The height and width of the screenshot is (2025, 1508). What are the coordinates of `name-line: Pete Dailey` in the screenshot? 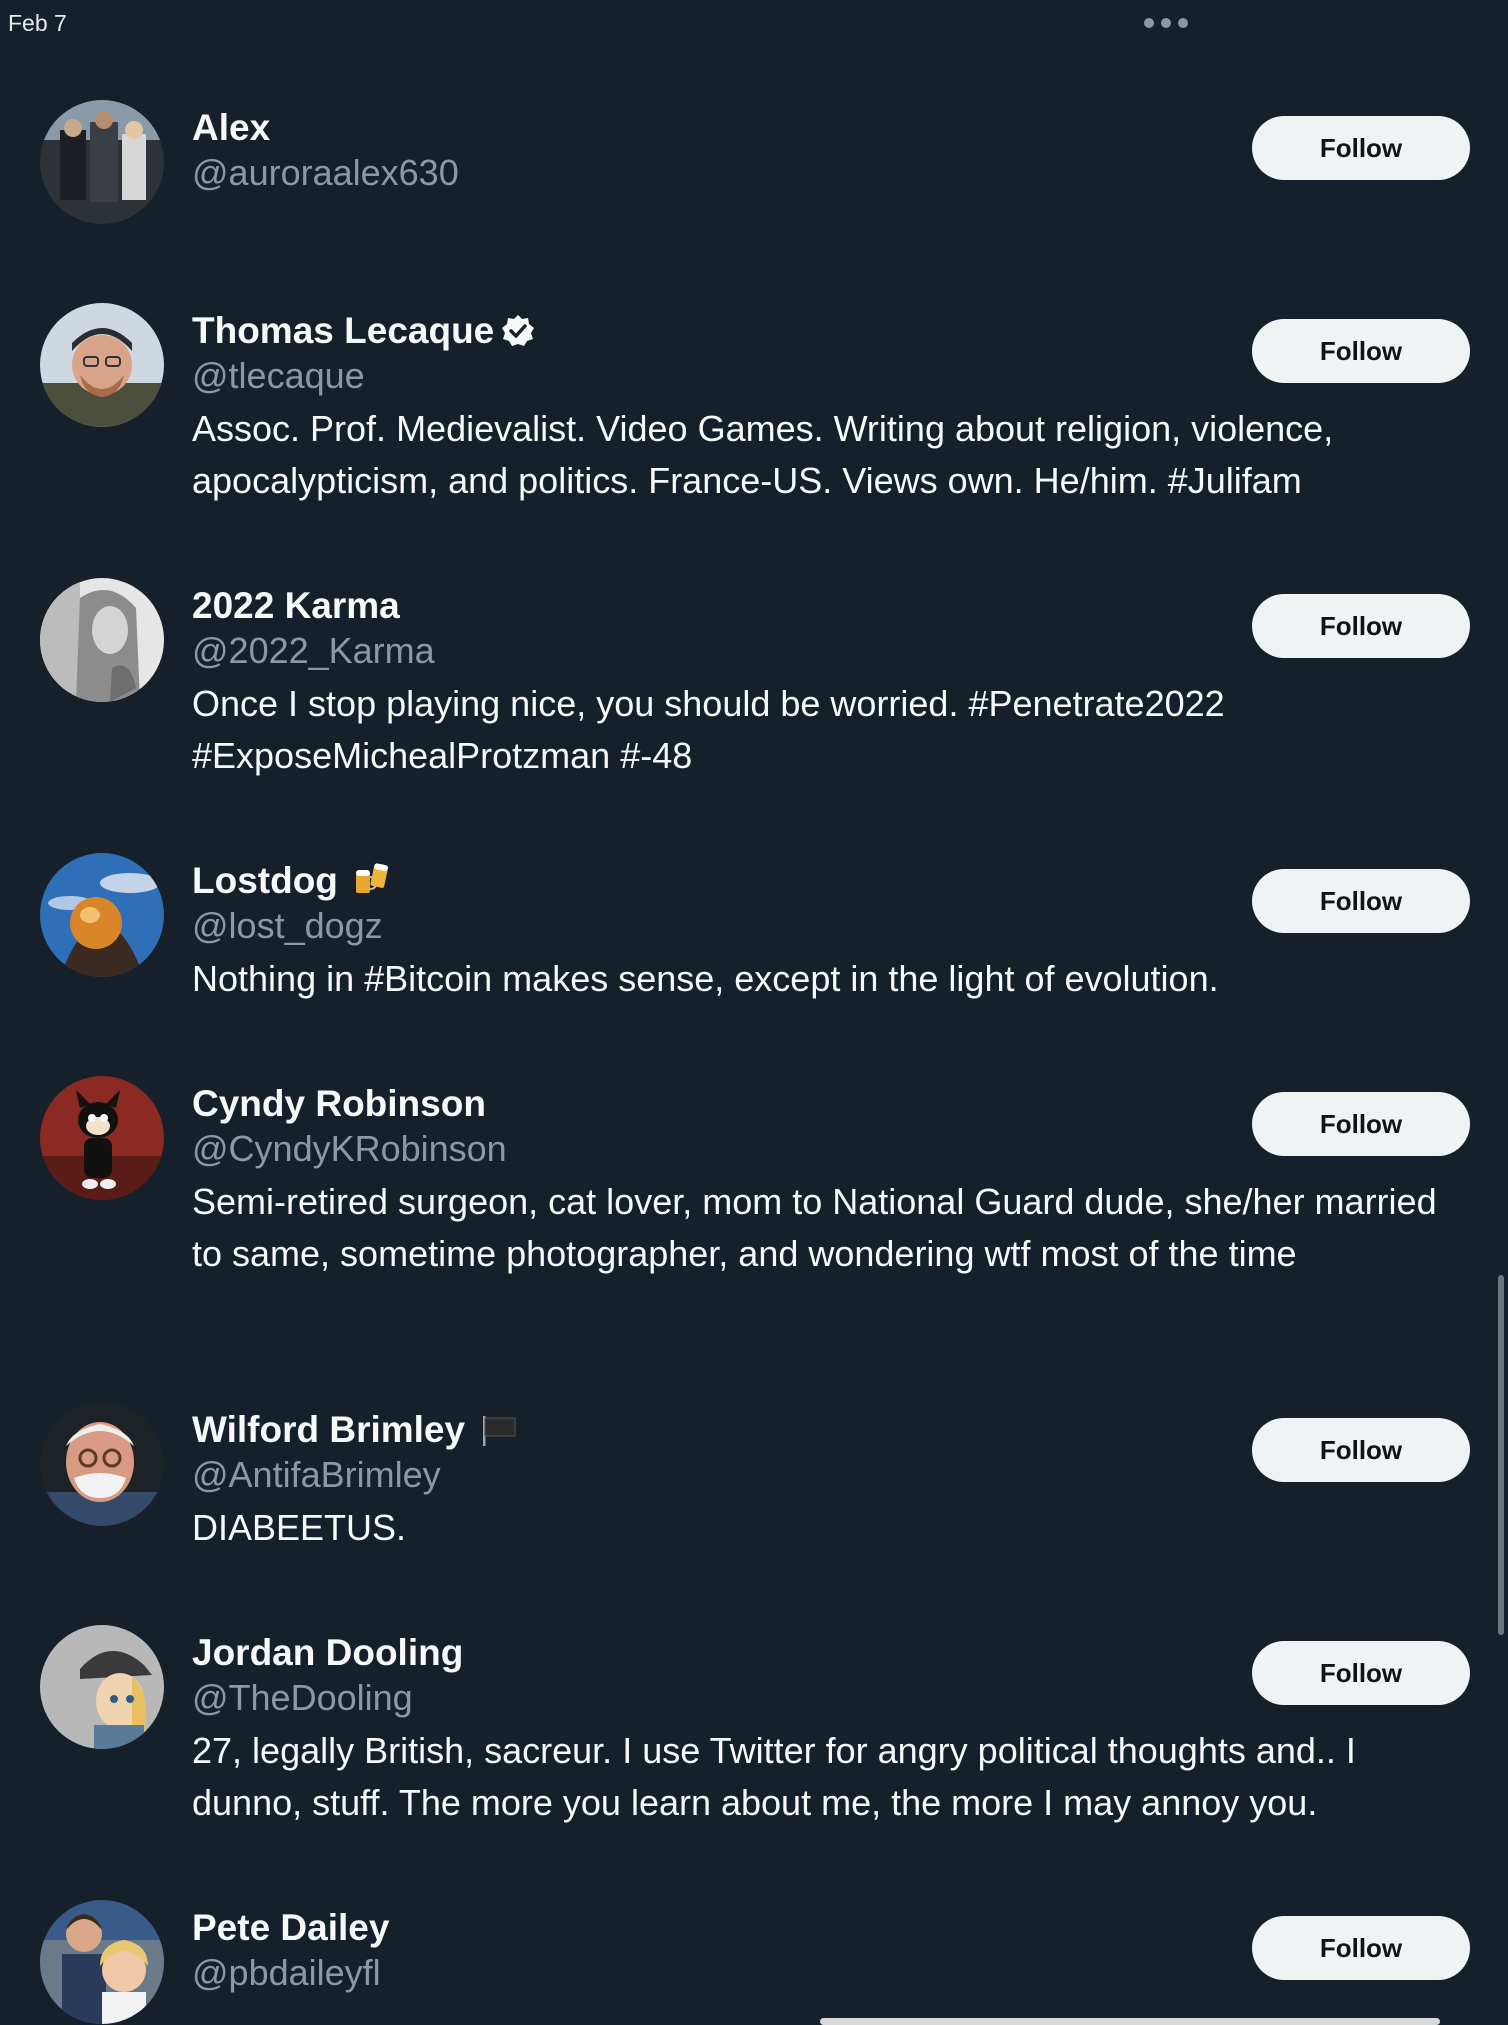 It's located at (290, 1928).